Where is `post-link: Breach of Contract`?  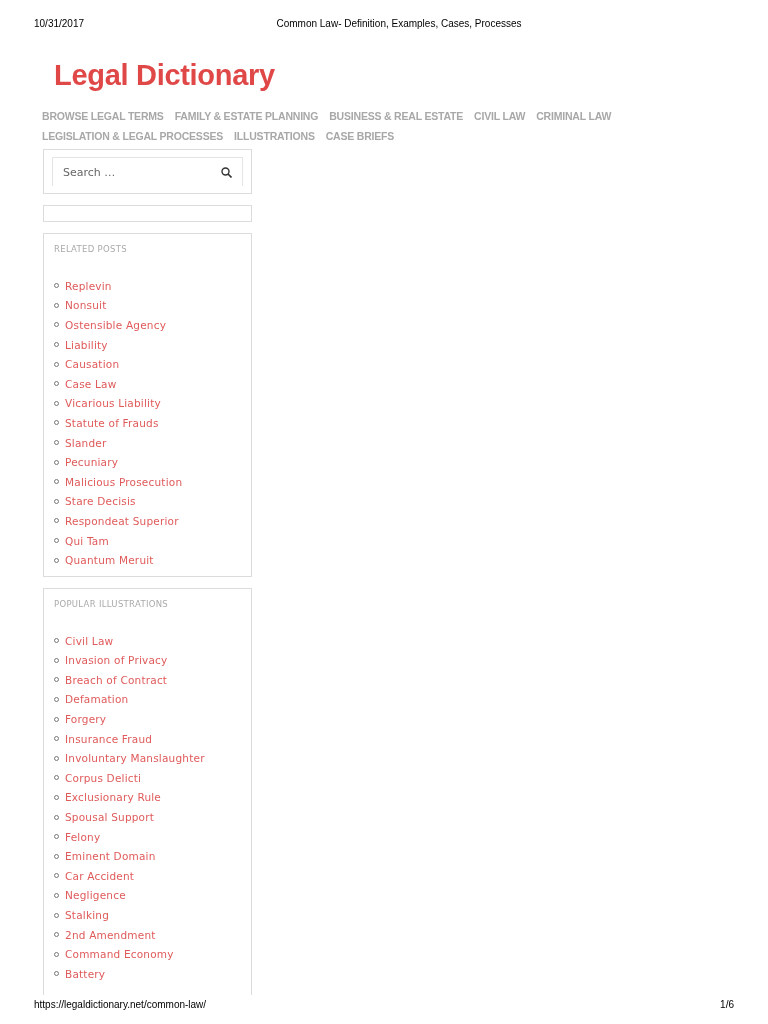 post-link: Breach of Contract is located at coordinates (116, 679).